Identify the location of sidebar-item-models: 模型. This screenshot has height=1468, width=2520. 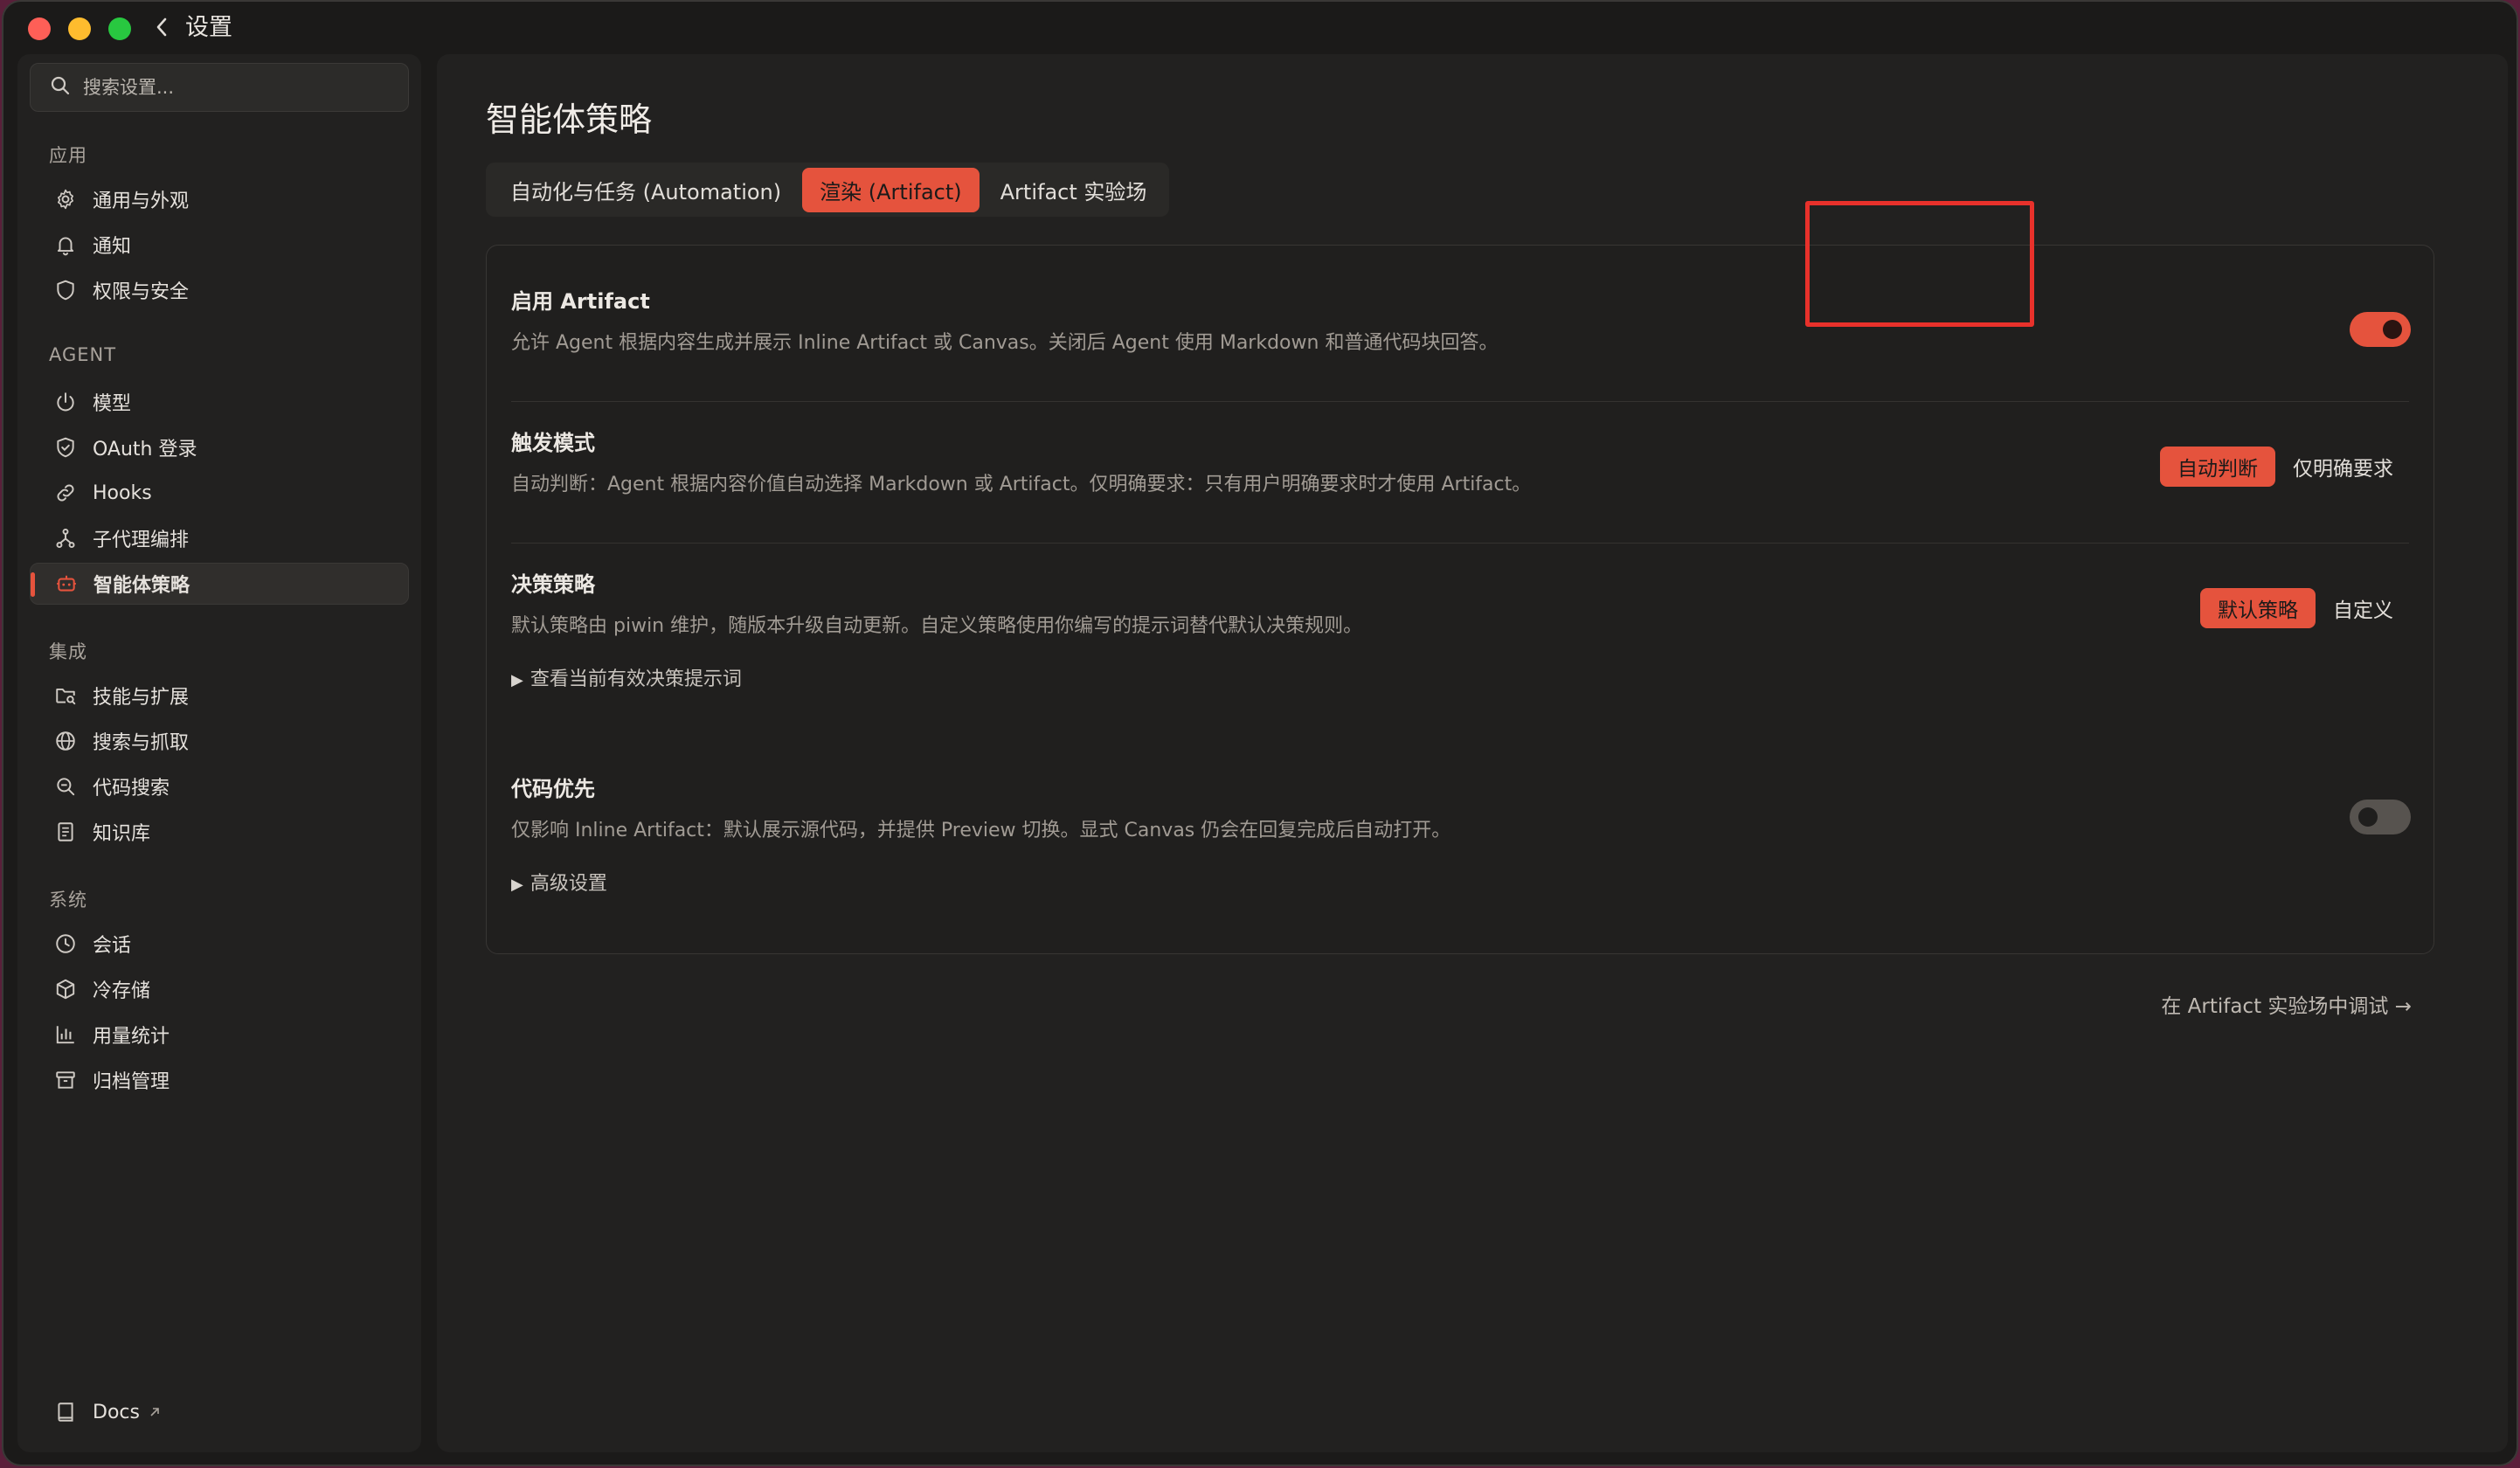
(219, 402).